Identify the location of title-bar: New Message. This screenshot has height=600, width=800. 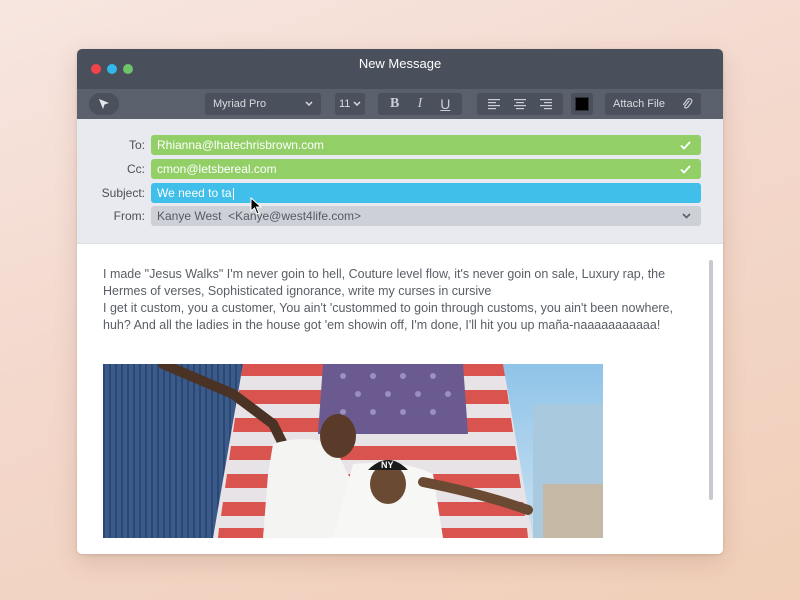
(400, 69).